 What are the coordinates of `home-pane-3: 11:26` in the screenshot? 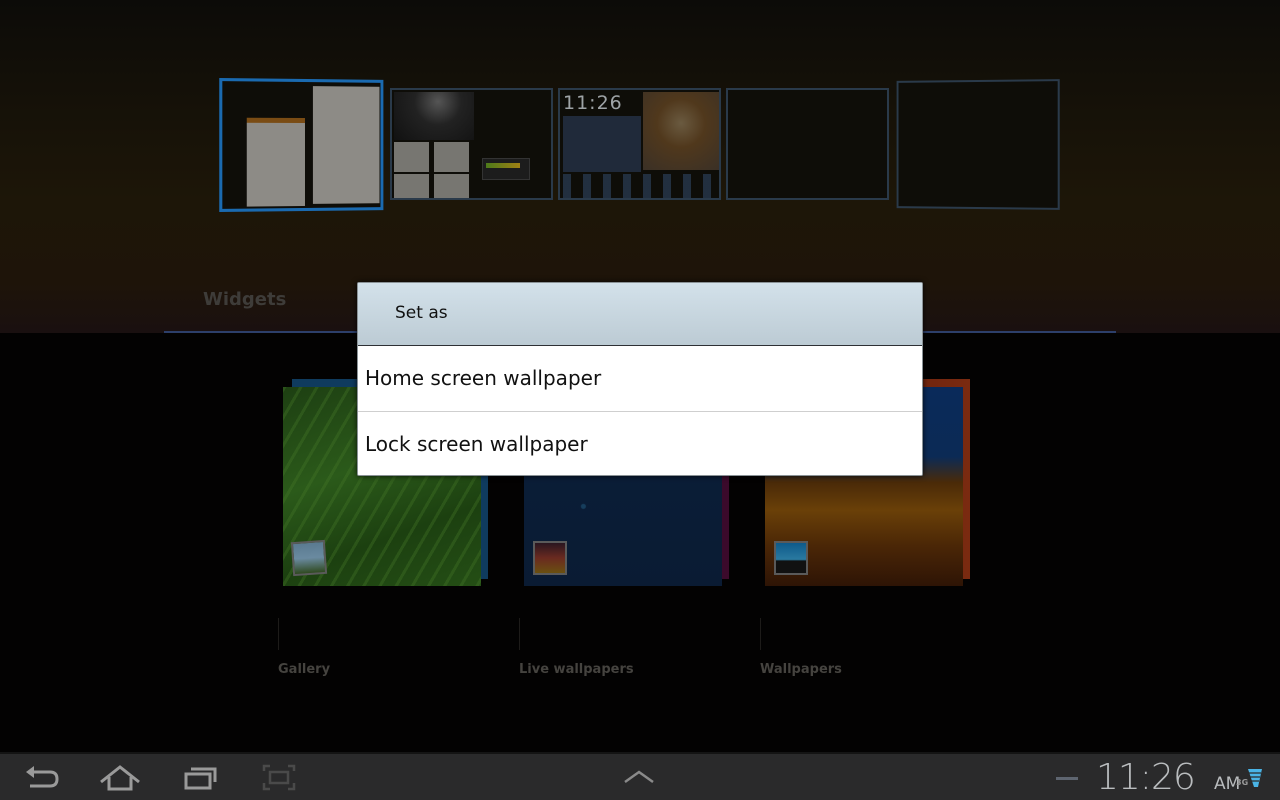 It's located at (639, 144).